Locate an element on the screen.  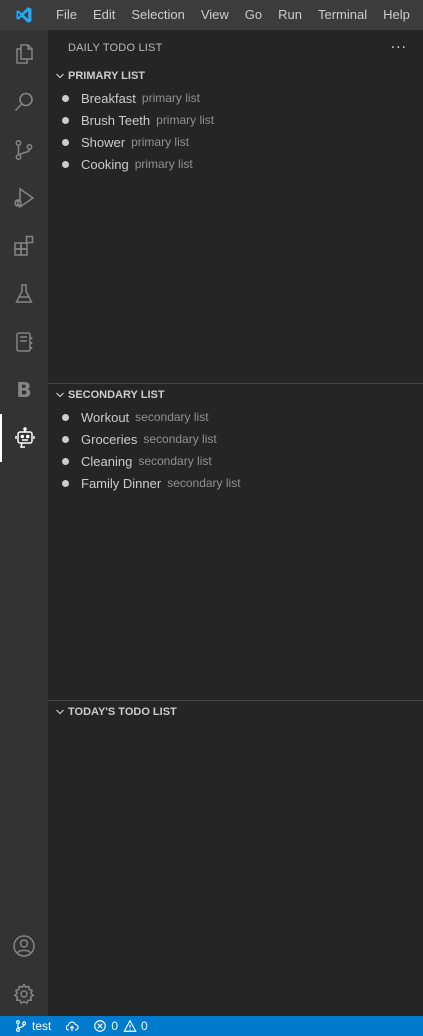
today-list-title: TODAY'S TODO LIST is located at coordinates (122, 712).